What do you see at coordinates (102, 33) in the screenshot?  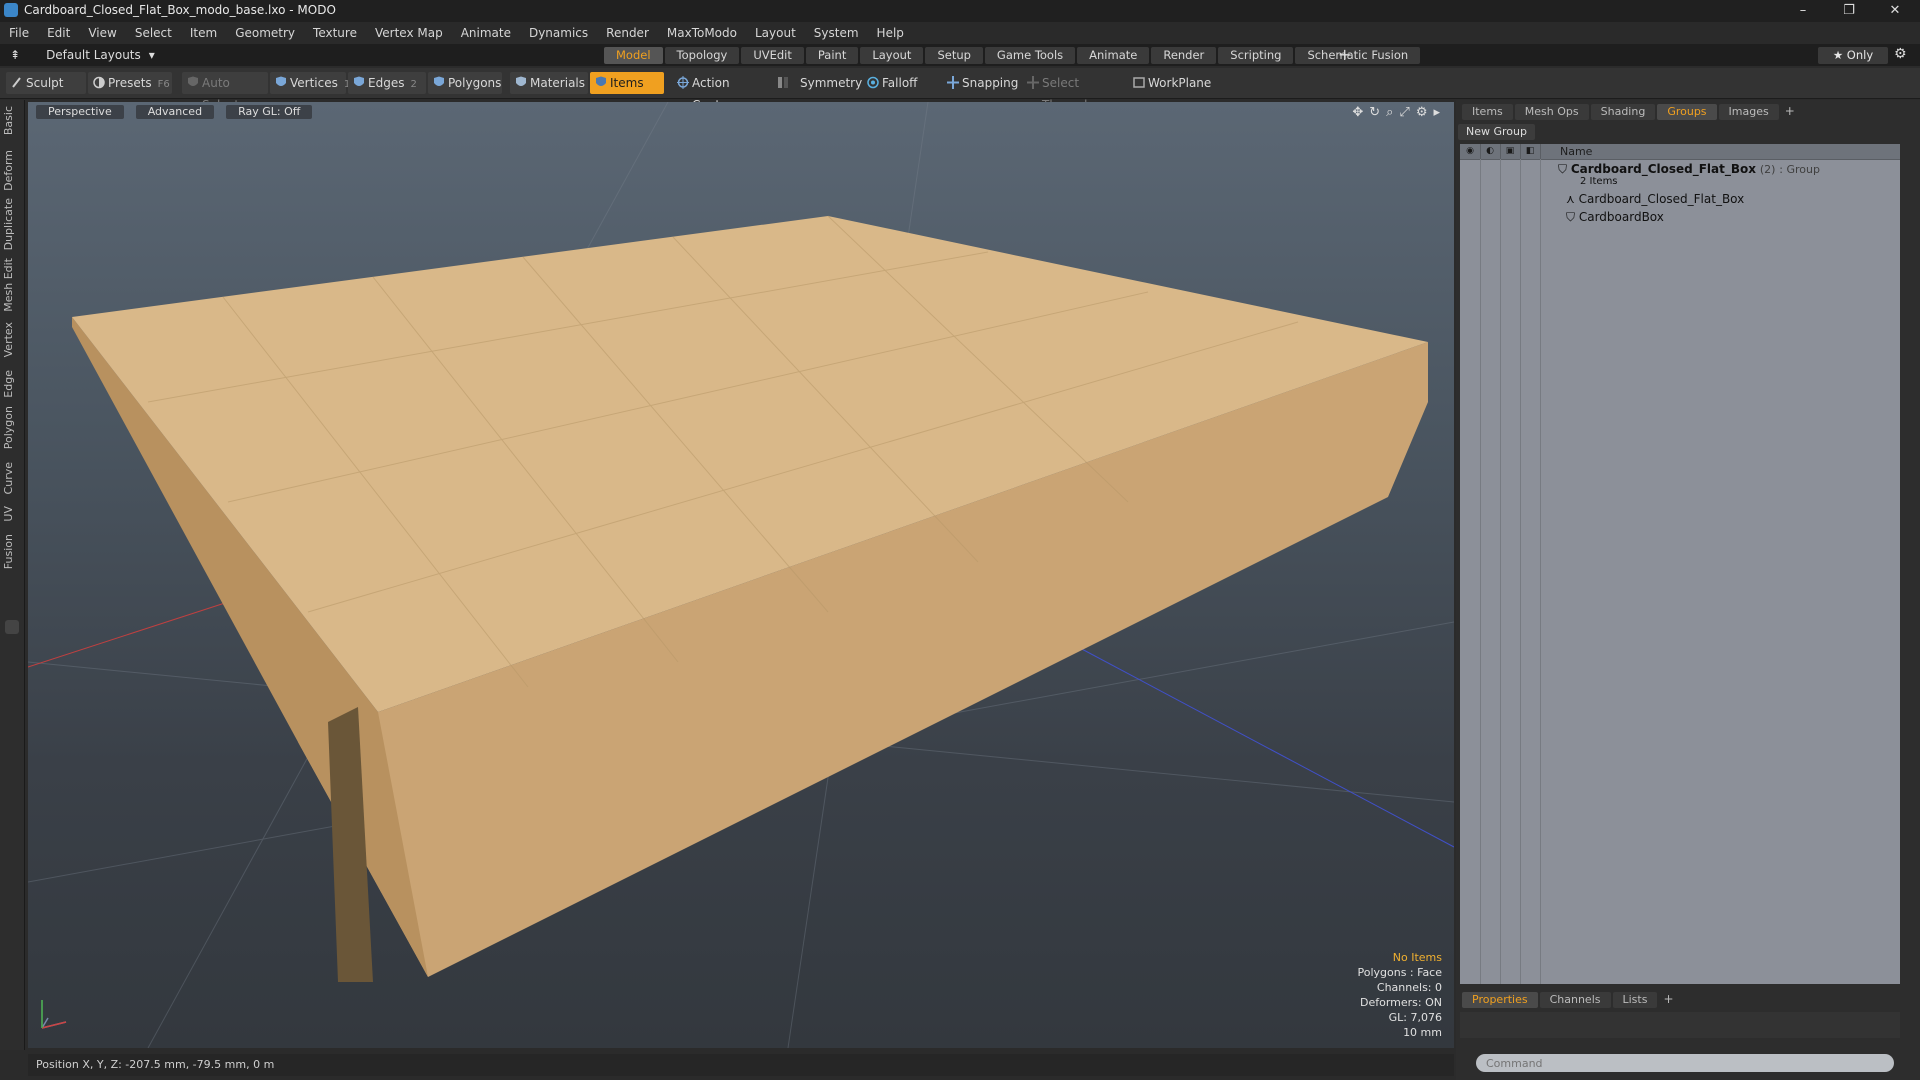 I see `menu-view: View` at bounding box center [102, 33].